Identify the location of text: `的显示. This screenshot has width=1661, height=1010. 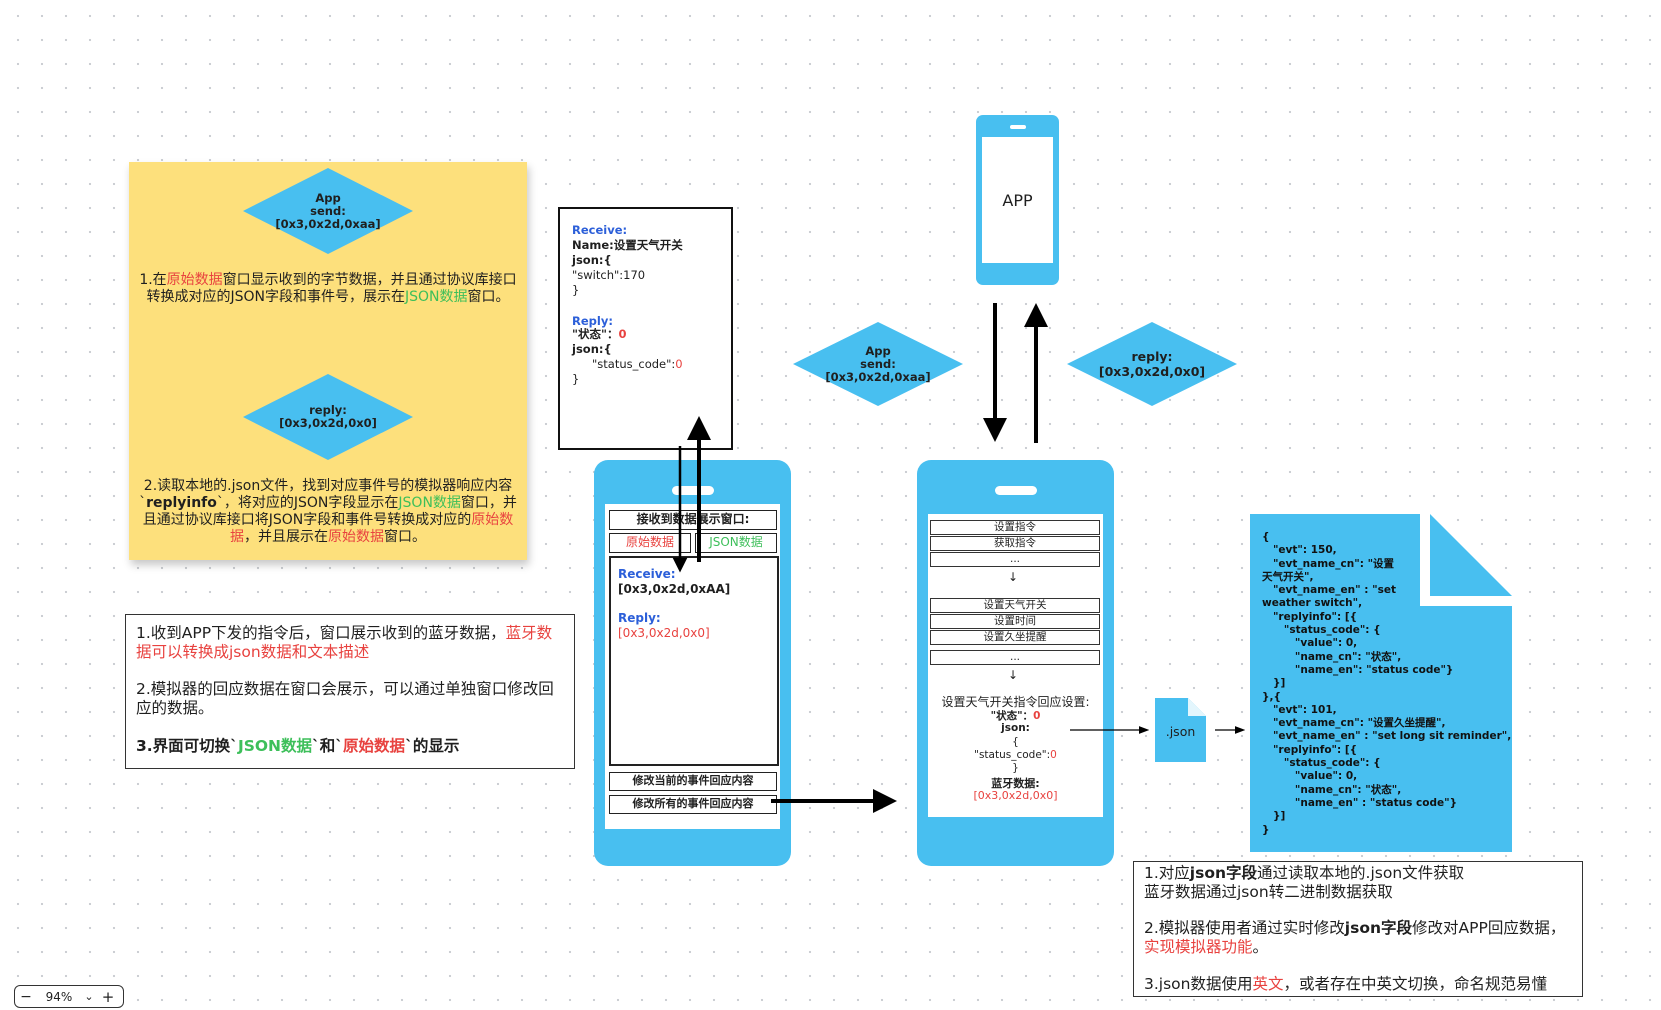
(432, 746).